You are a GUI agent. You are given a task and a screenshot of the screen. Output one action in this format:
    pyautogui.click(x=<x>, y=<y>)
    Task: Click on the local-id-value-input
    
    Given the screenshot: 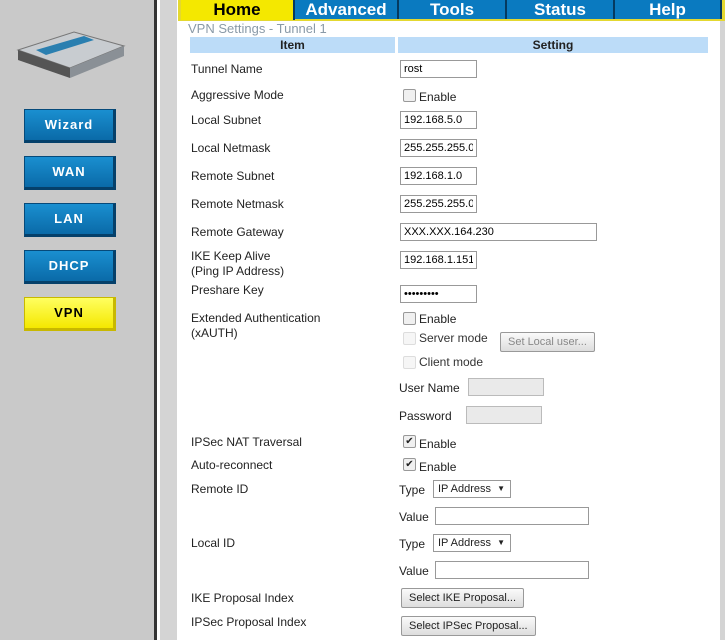 What is the action you would take?
    pyautogui.click(x=512, y=570)
    